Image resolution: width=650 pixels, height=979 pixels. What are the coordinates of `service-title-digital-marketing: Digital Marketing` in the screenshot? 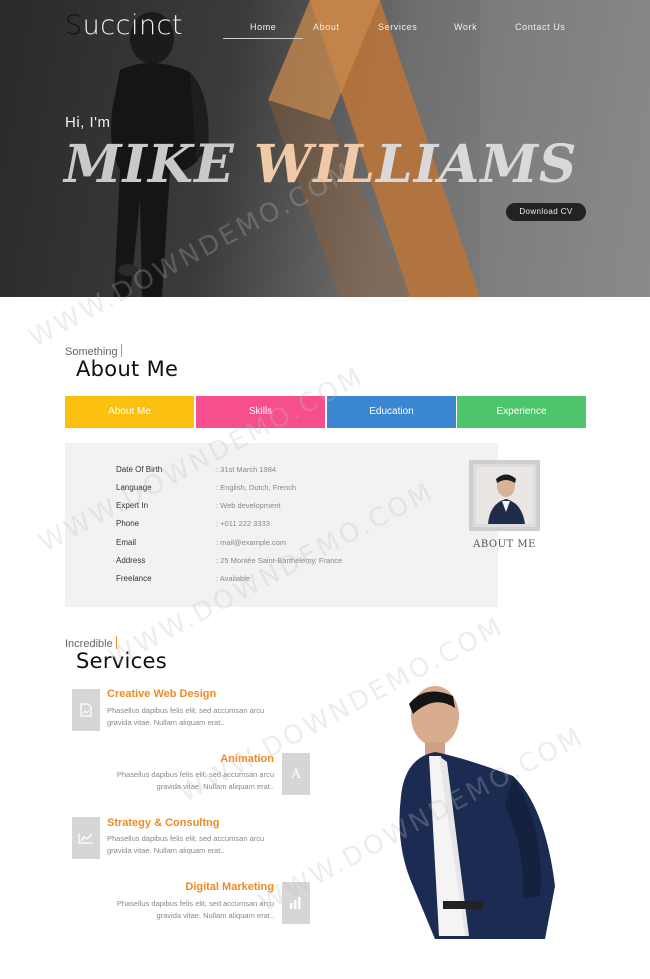 It's located at (179, 887).